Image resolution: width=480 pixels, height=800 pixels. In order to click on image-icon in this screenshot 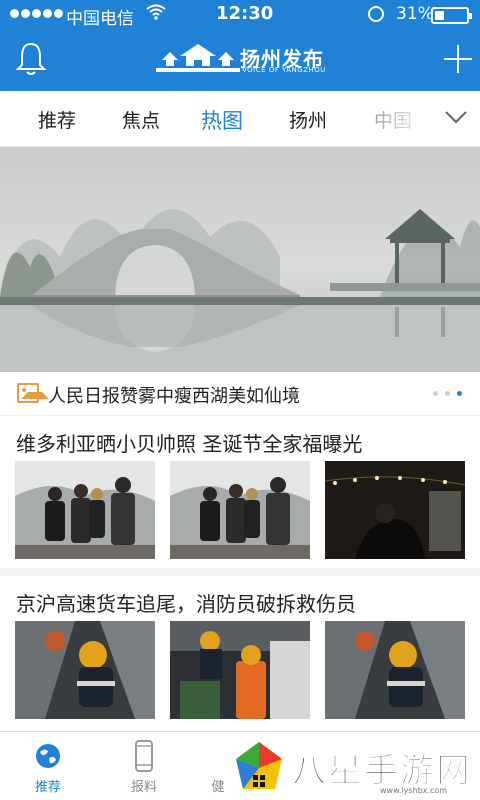, I will do `click(33, 393)`.